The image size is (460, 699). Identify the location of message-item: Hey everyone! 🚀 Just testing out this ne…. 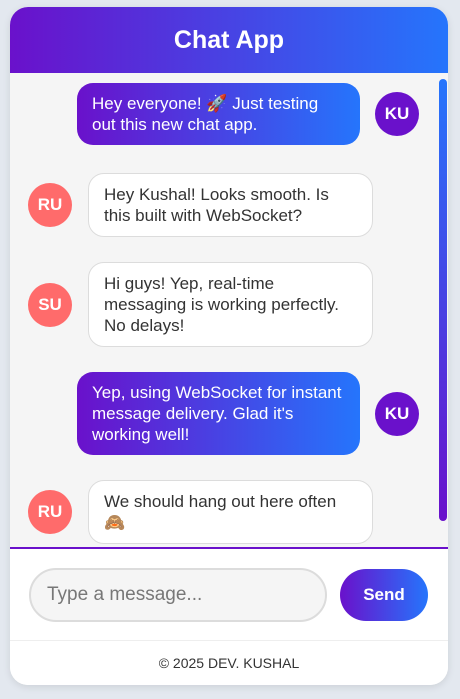
(248, 114).